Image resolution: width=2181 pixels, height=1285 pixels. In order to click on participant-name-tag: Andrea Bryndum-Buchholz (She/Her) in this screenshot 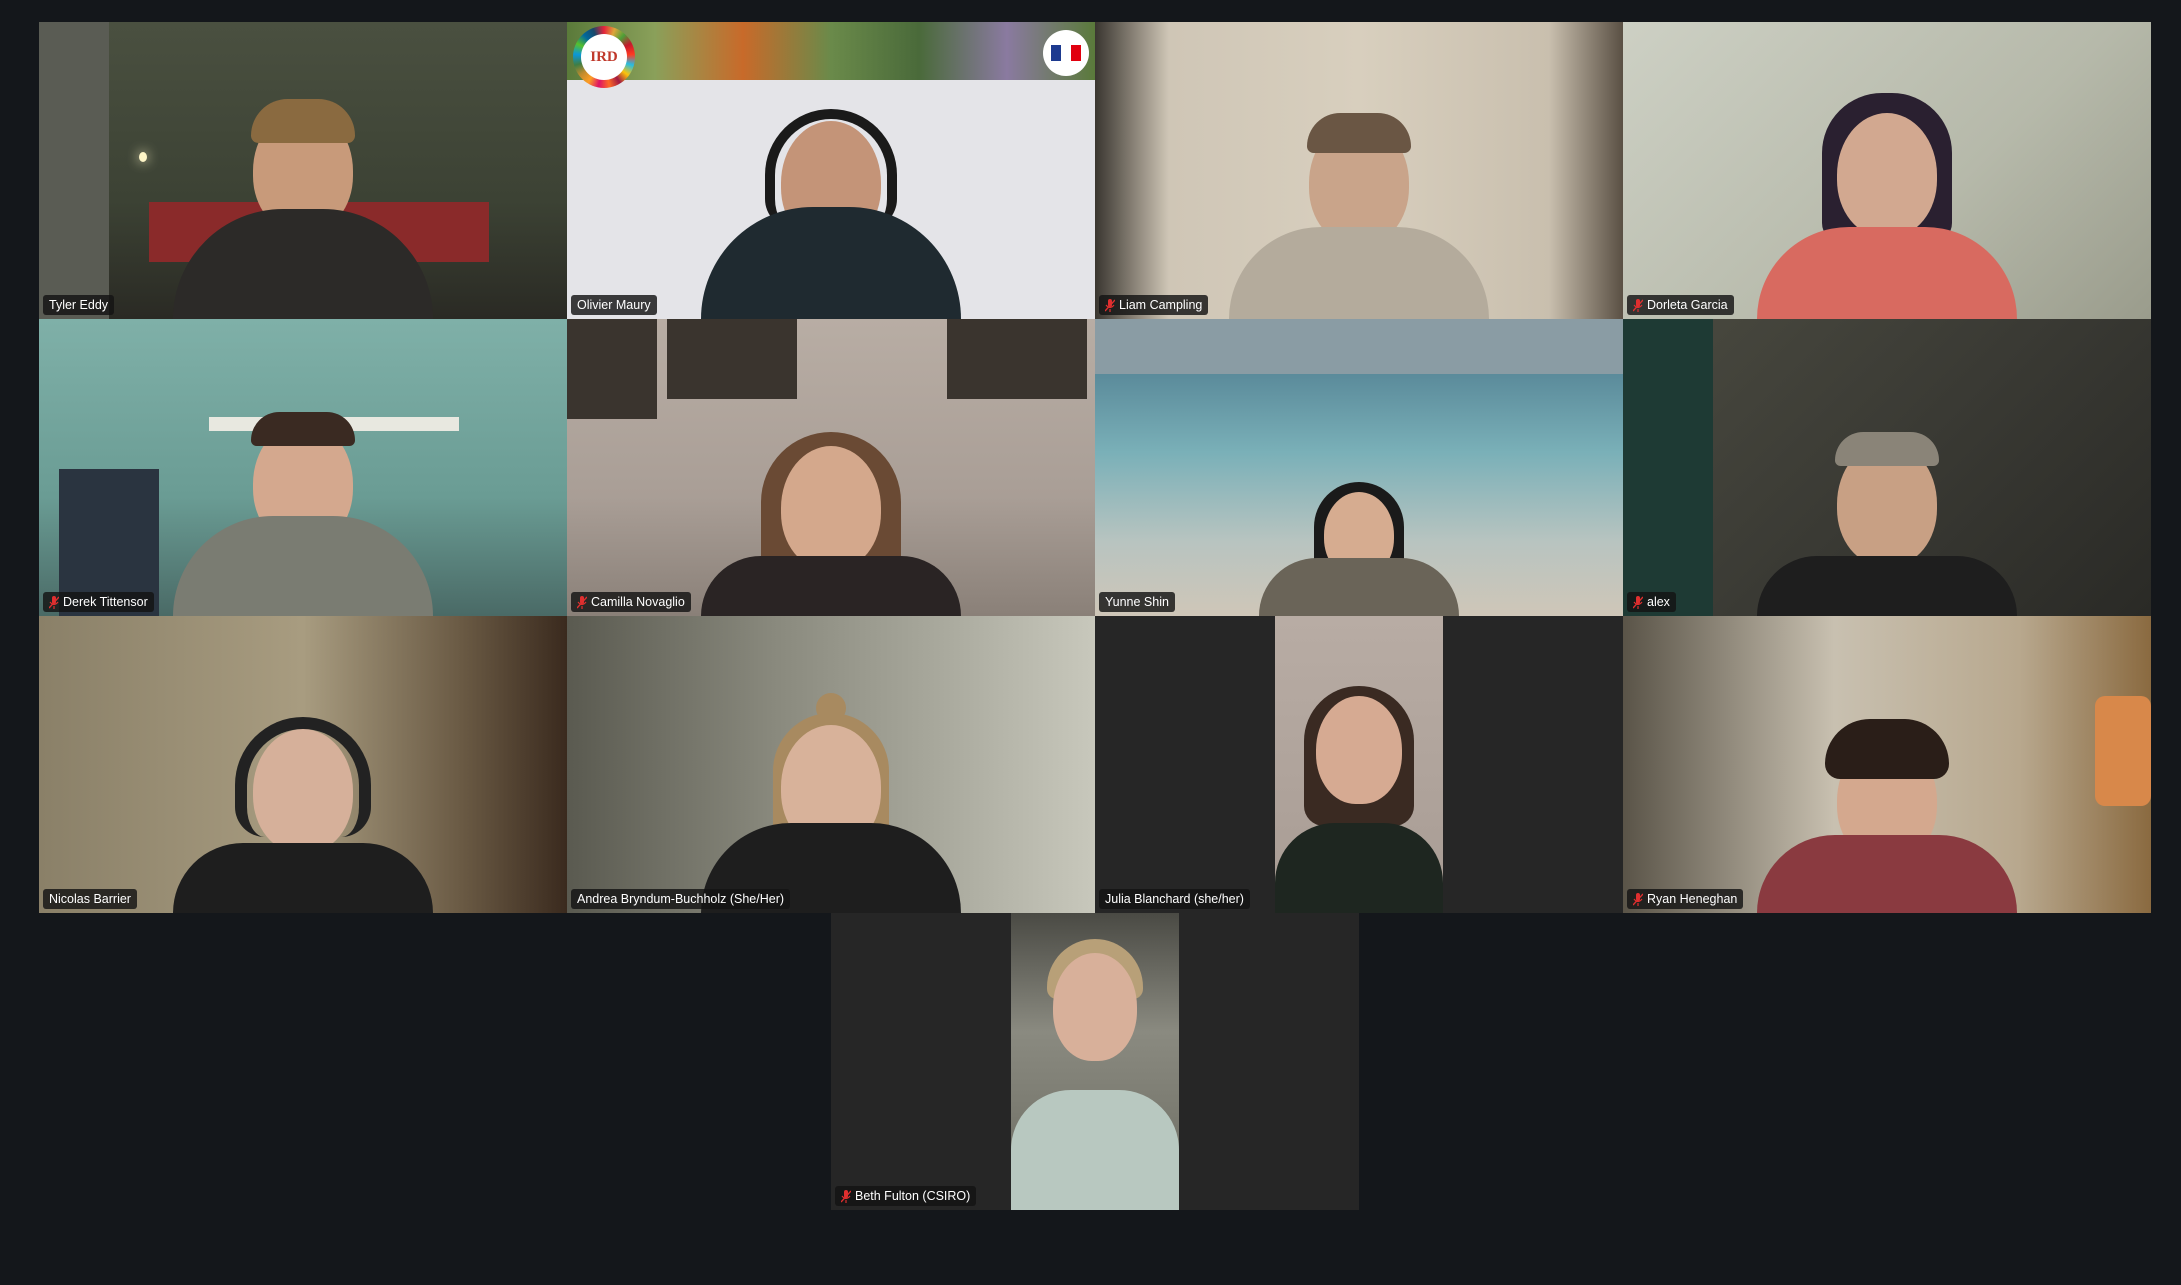, I will do `click(681, 899)`.